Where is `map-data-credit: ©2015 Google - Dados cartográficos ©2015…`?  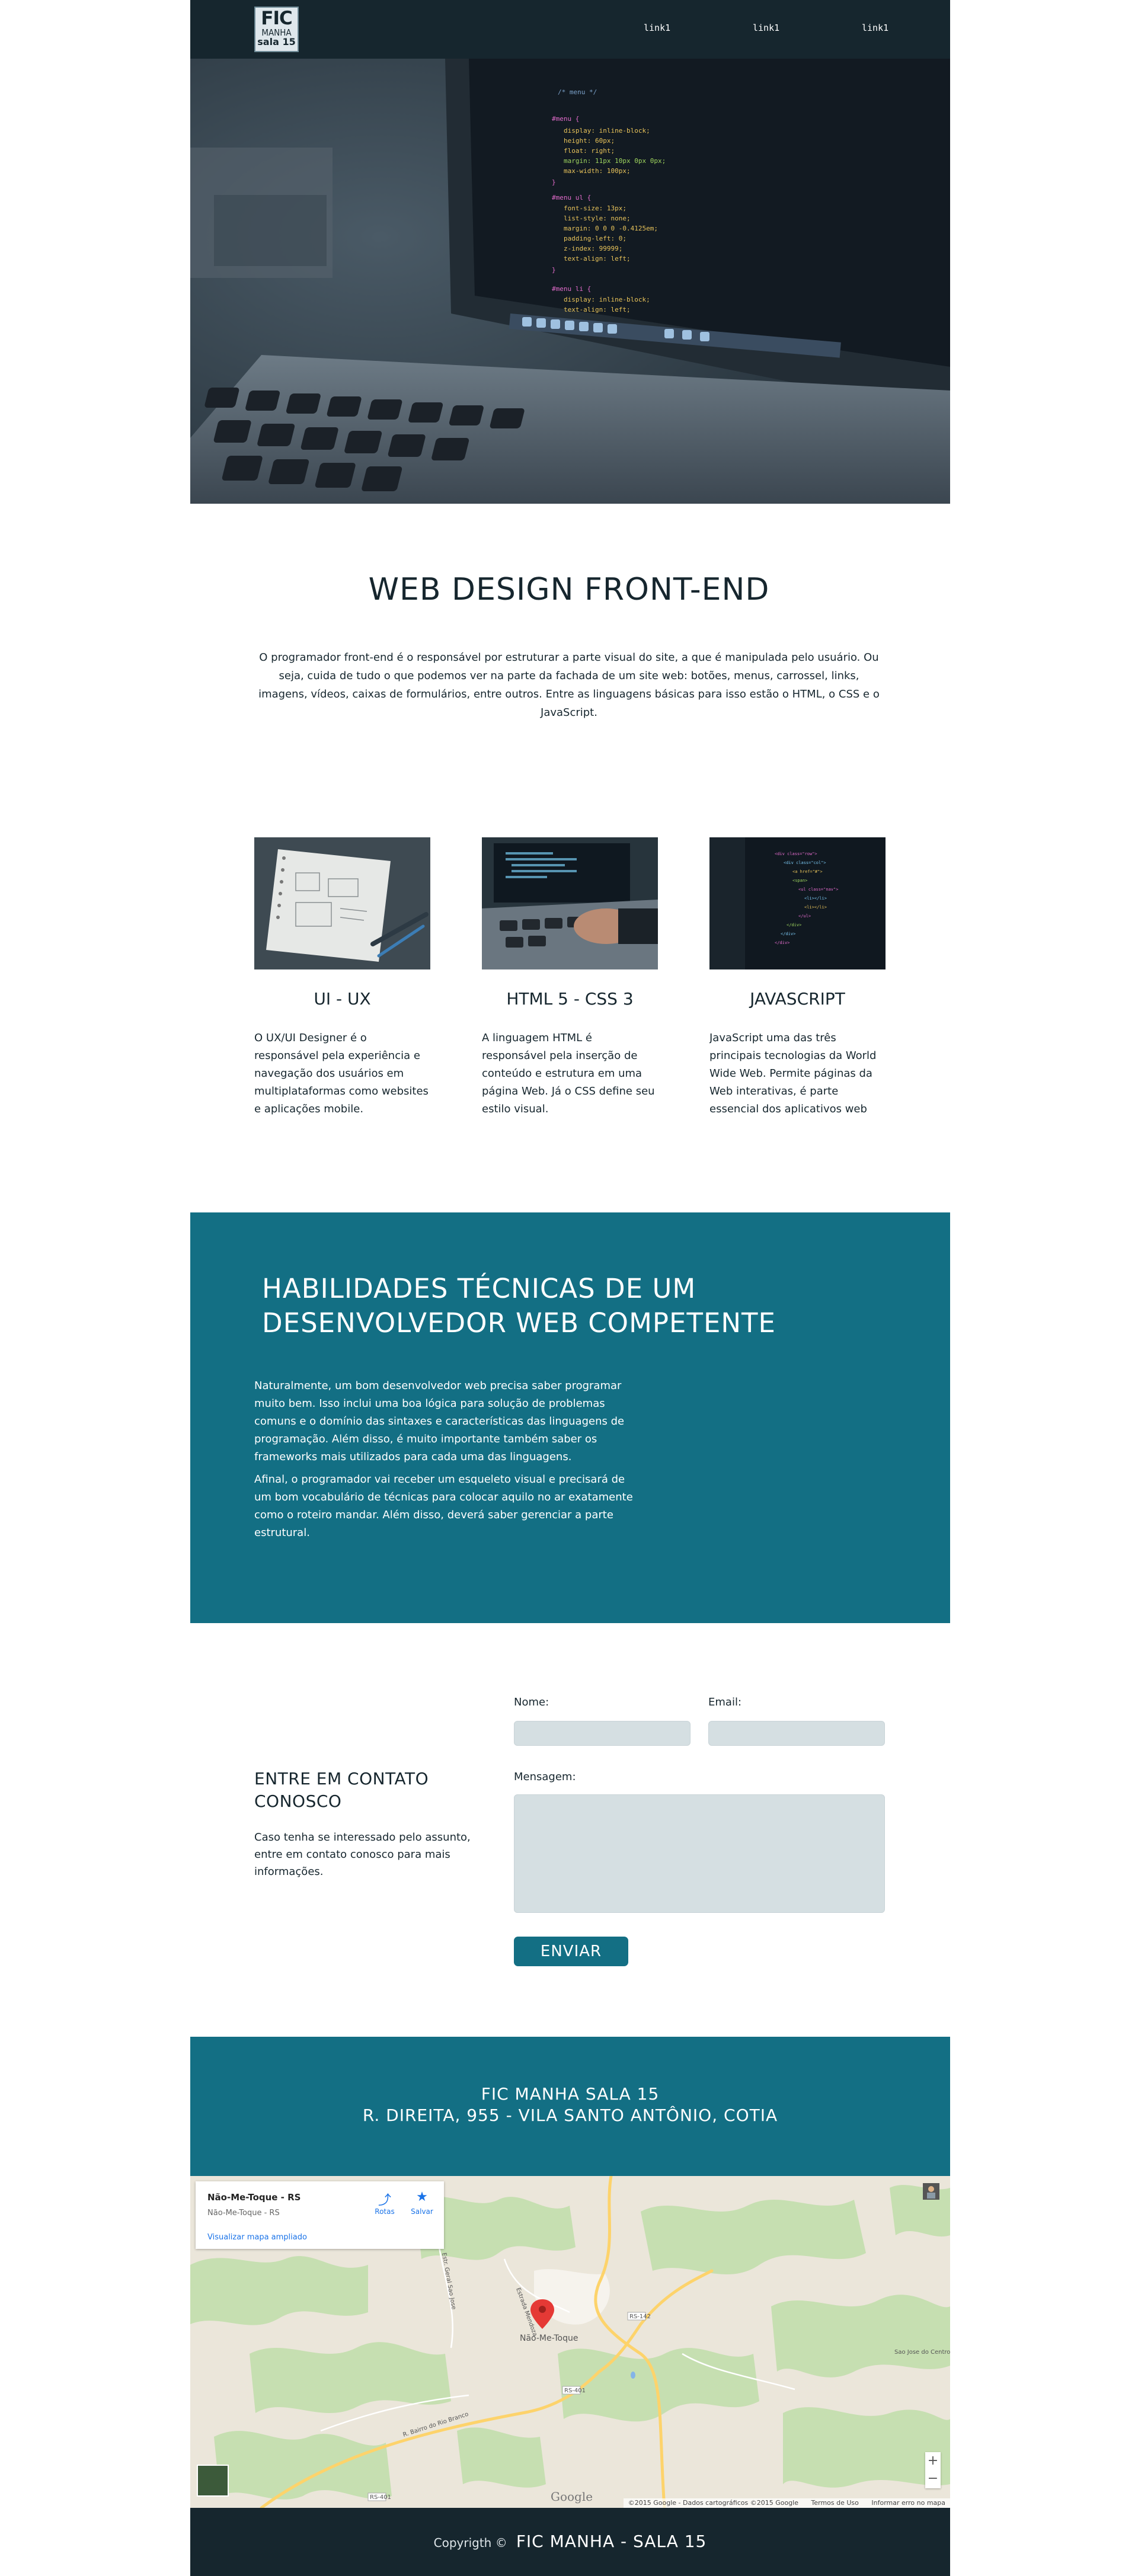 map-data-credit: ©2015 Google - Dados cartográficos ©2015… is located at coordinates (713, 2503).